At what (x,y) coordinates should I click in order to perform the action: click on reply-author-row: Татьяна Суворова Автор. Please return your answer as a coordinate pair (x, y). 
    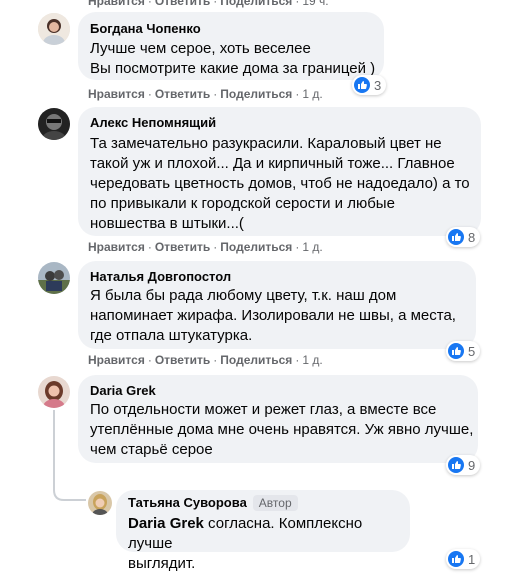
    Looking at the image, I should click on (213, 503).